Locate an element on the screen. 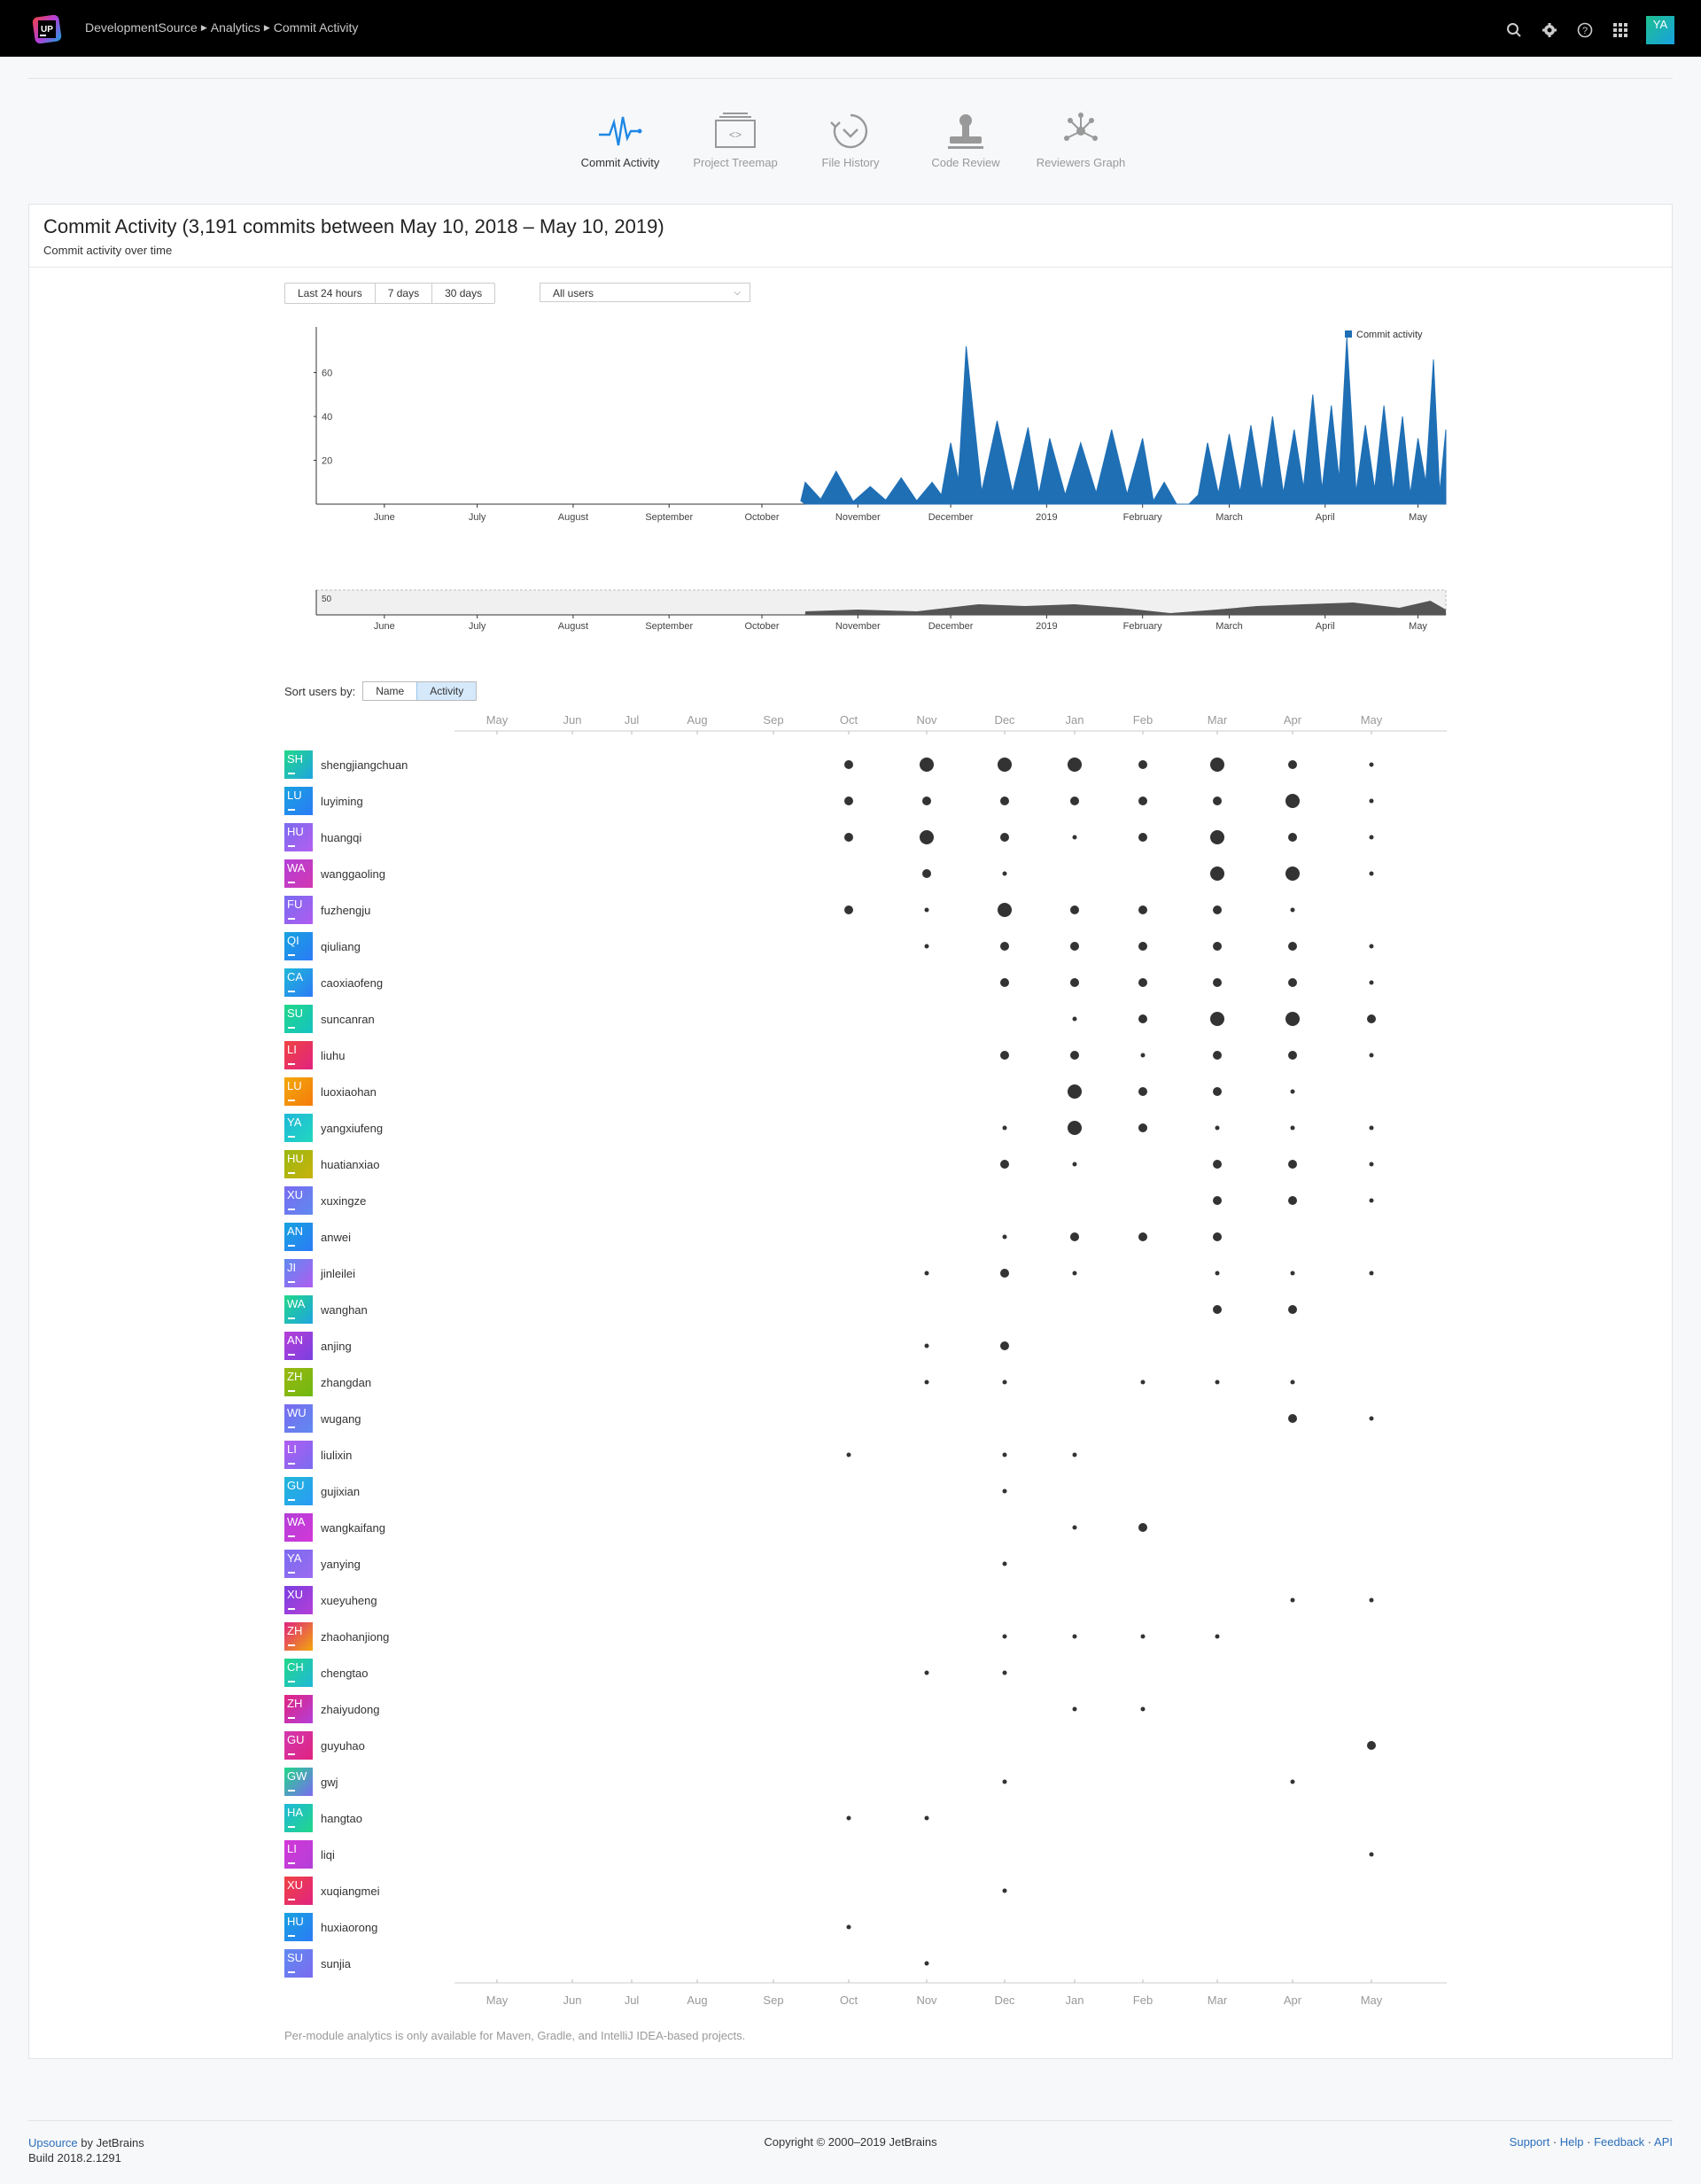  user-row: AN anwei is located at coordinates (317, 1237).